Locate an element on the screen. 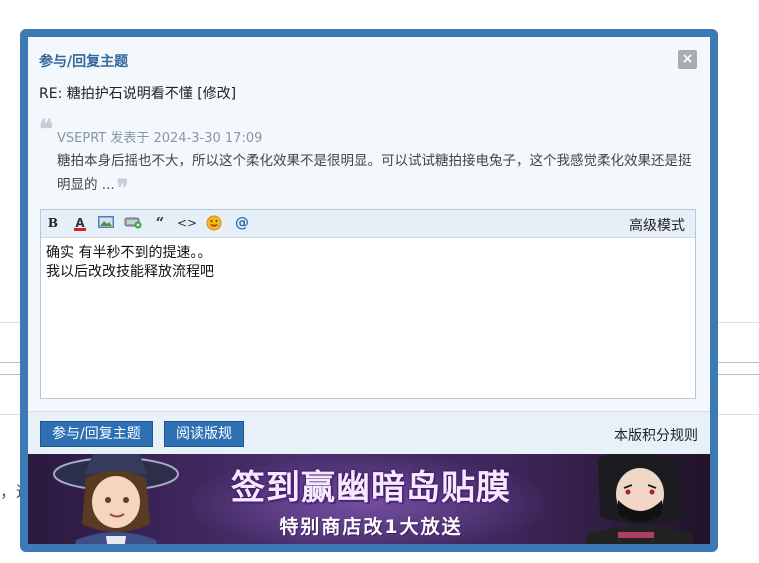  font-color-icon: A is located at coordinates (80, 223).